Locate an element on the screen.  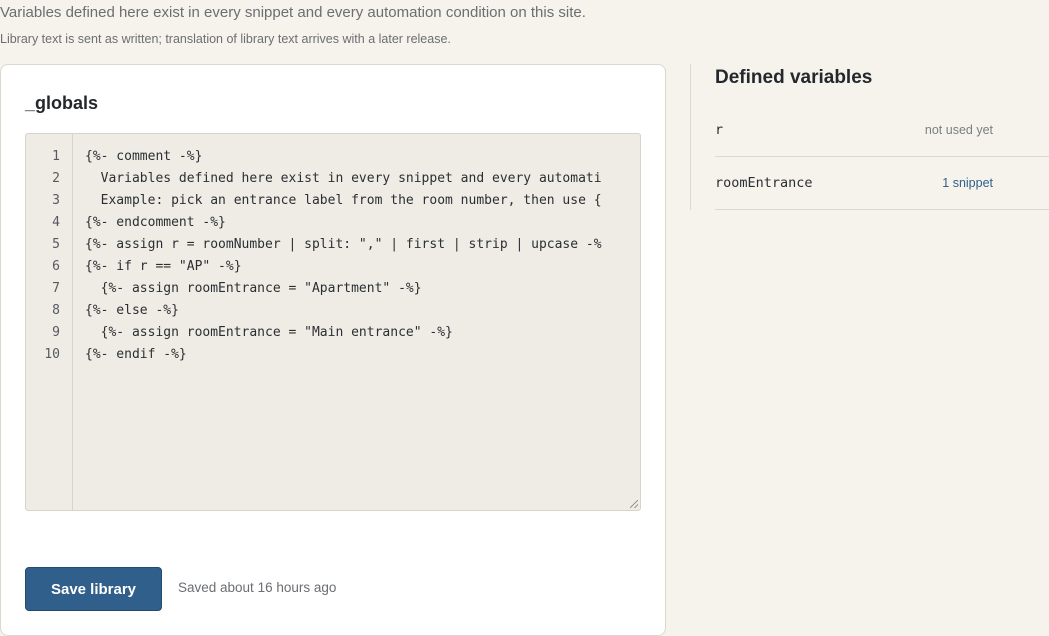
line-number: 1 is located at coordinates (56, 156).